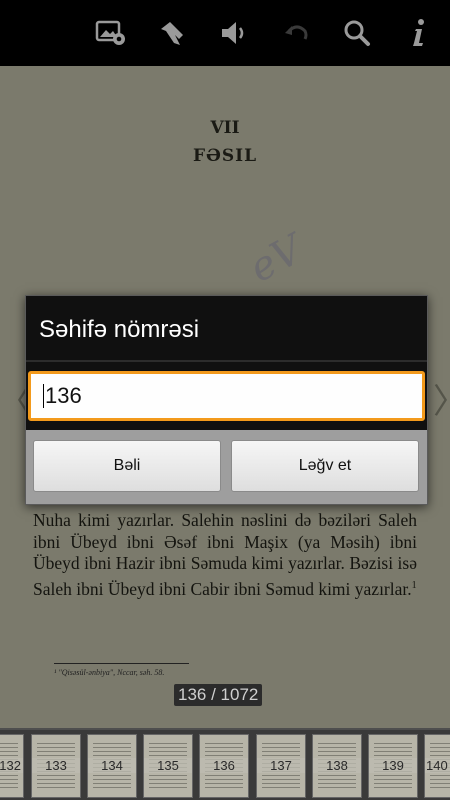 This screenshot has width=450, height=800. I want to click on yes-button: Bəli, so click(127, 466).